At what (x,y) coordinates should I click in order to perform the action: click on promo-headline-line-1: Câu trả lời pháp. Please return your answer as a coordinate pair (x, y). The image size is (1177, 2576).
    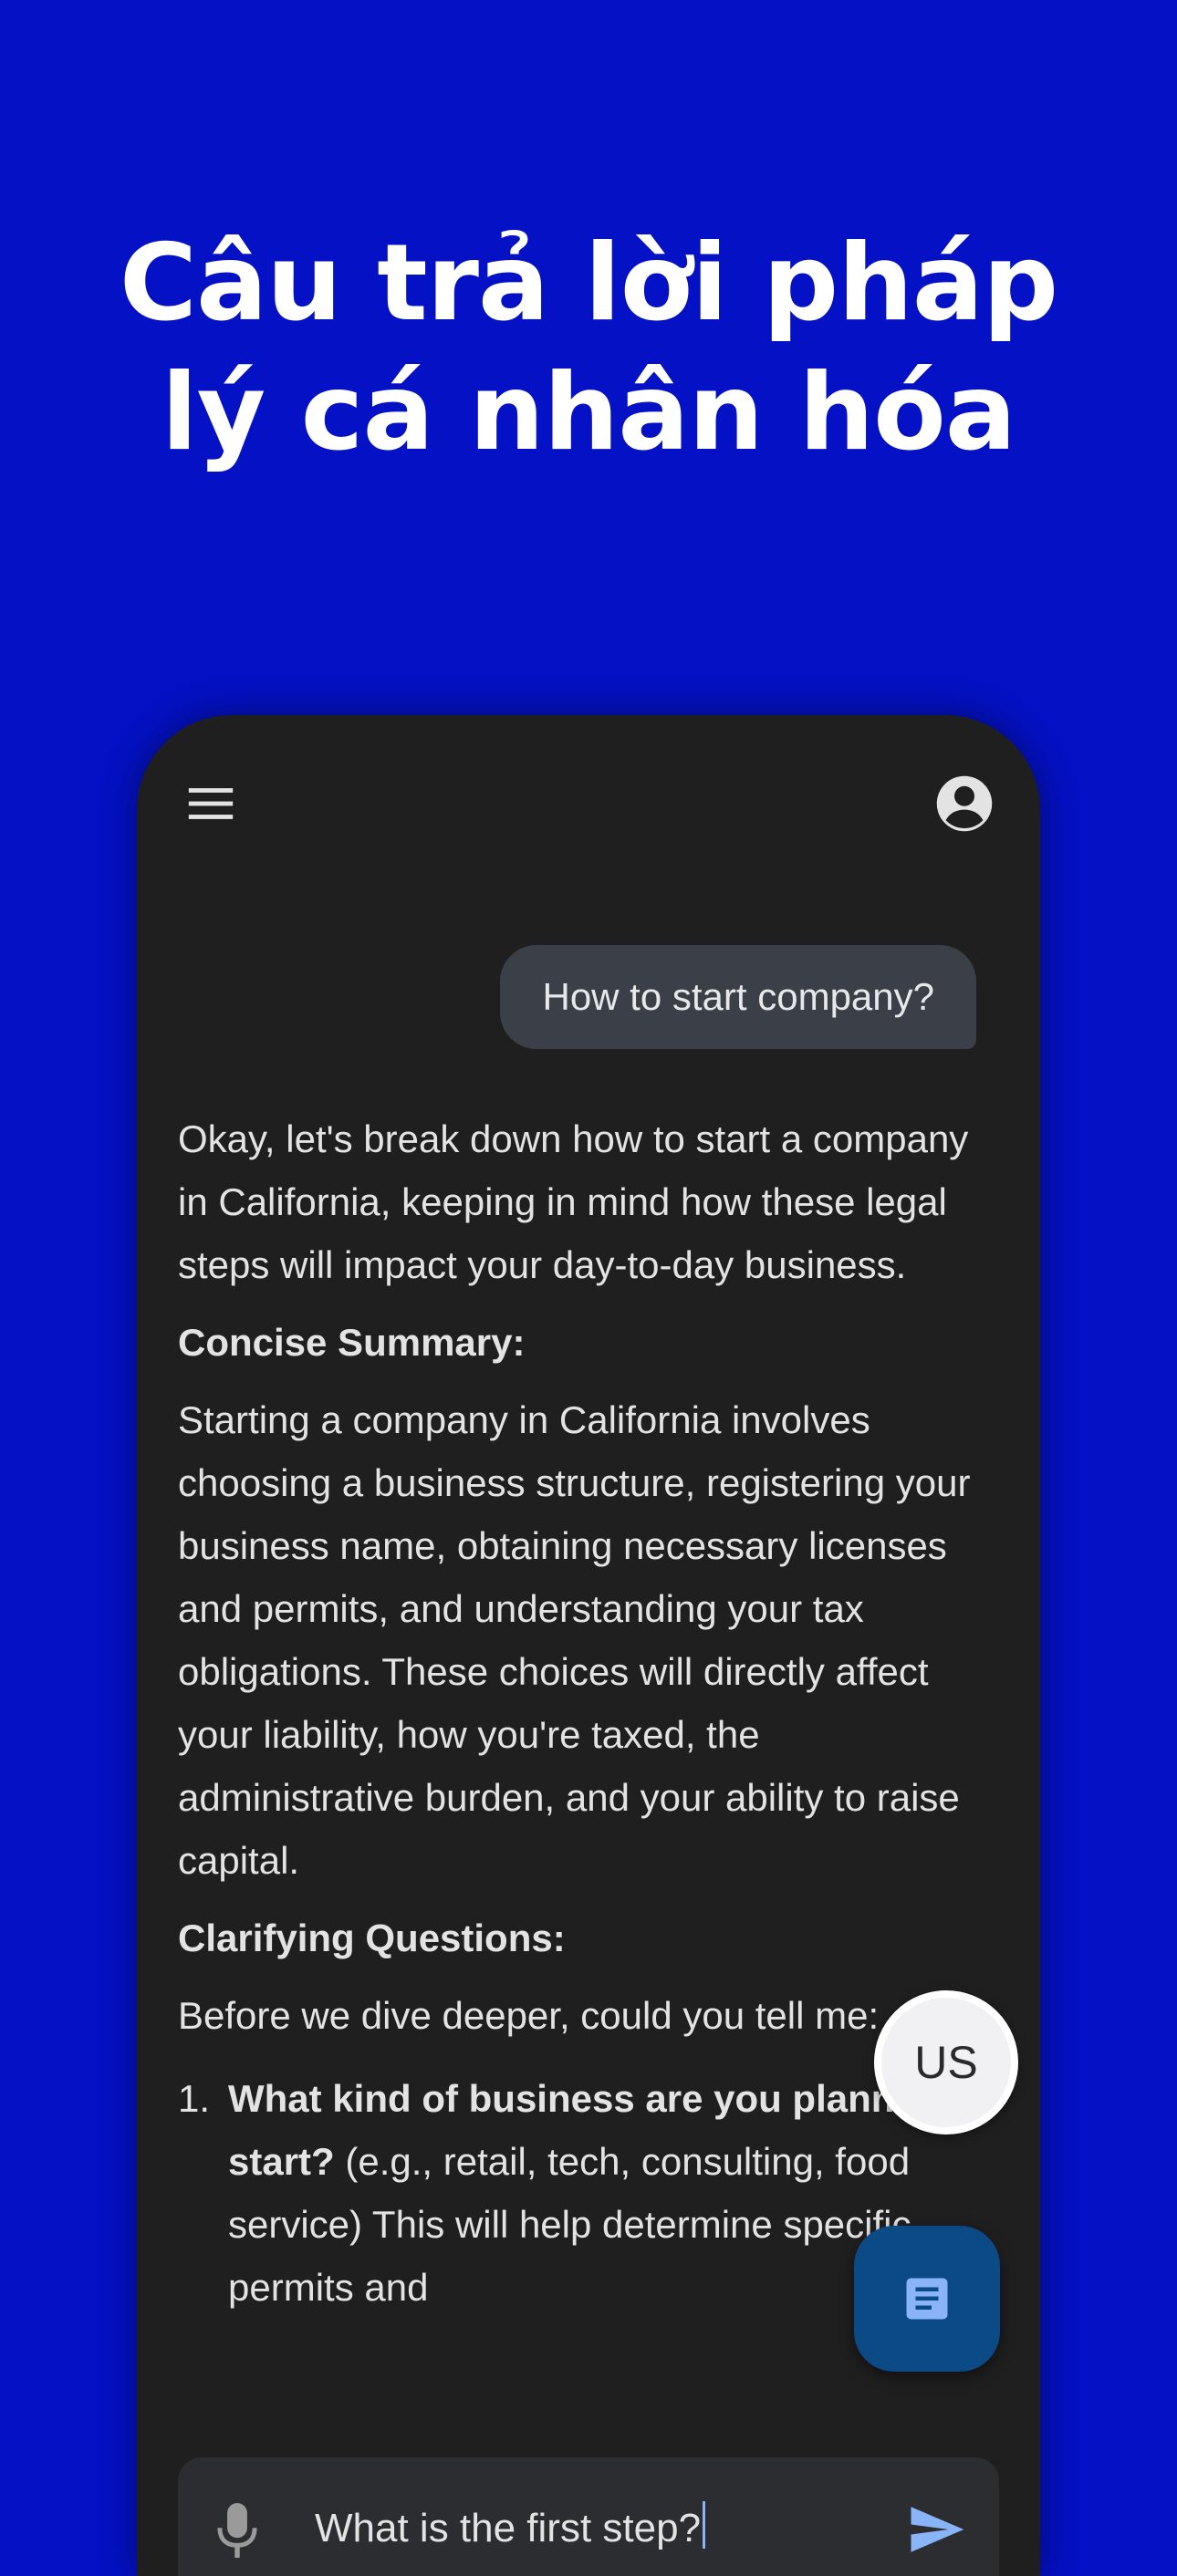
    Looking at the image, I should click on (589, 283).